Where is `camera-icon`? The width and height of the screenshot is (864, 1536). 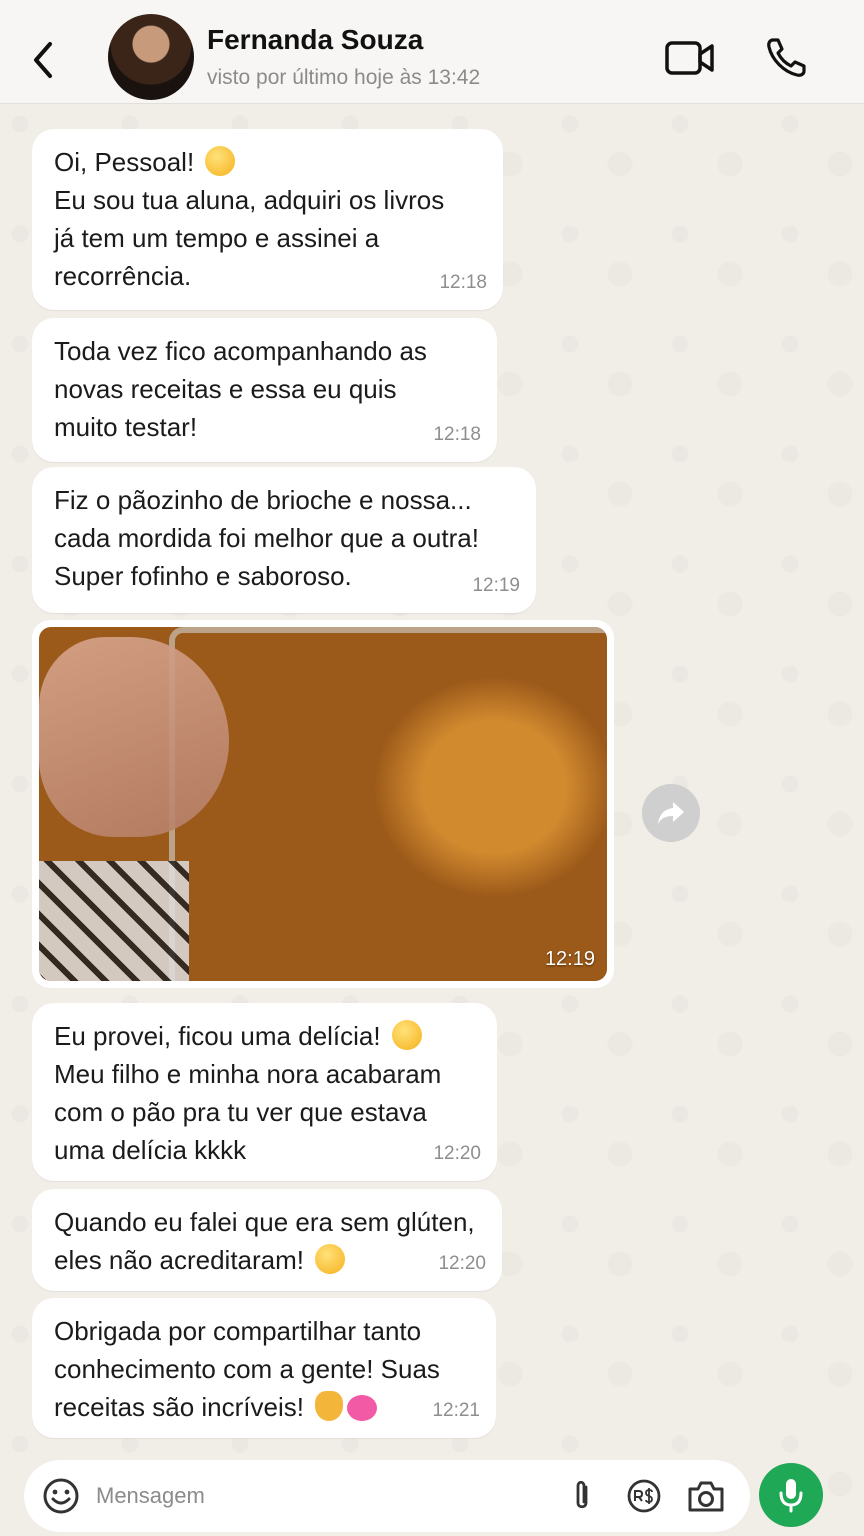 camera-icon is located at coordinates (706, 1496).